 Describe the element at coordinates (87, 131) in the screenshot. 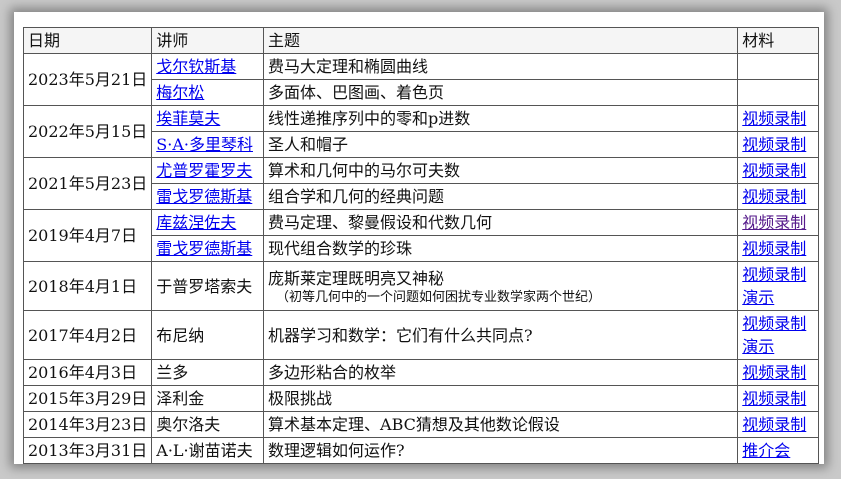

I see `date-cell: 2022年5月15日` at that location.